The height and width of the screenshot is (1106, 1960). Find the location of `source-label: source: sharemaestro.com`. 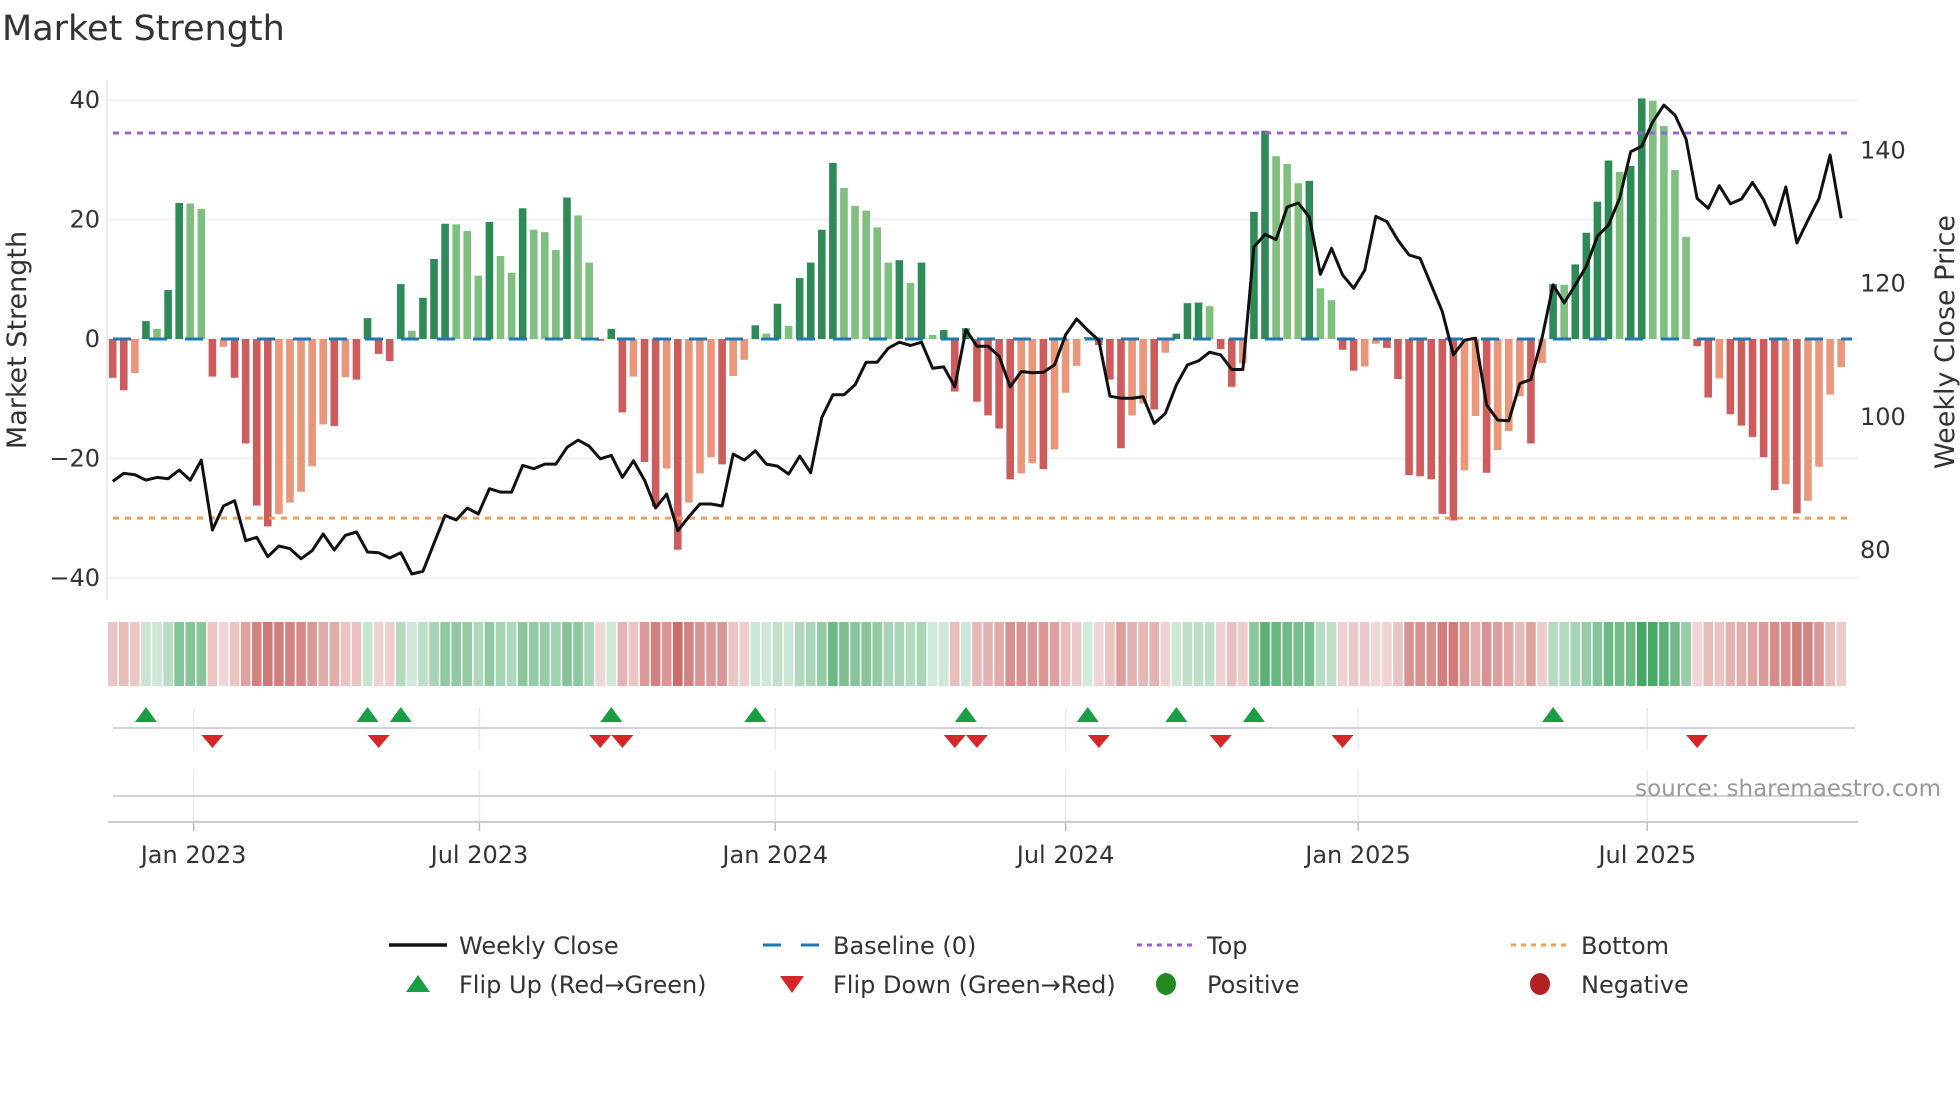

source-label: source: sharemaestro.com is located at coordinates (1788, 789).